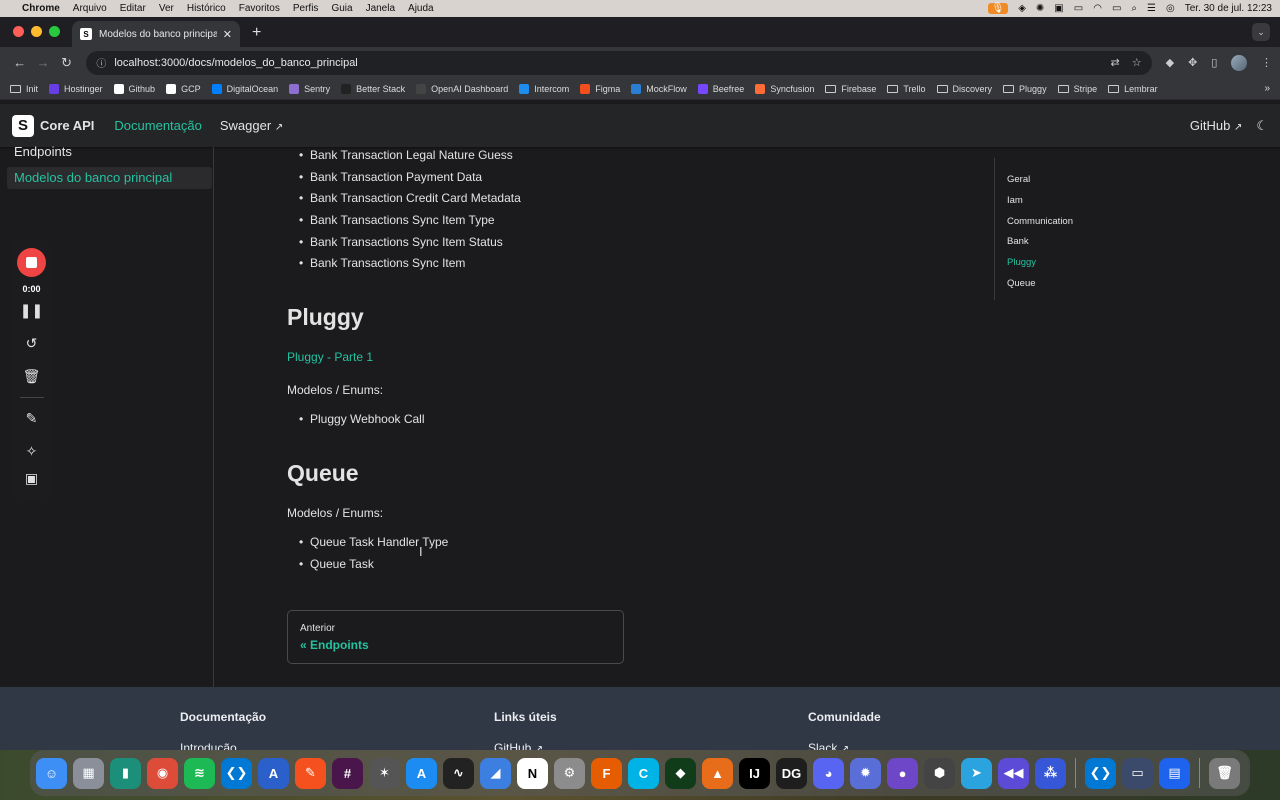 This screenshot has height=800, width=1280. Describe the element at coordinates (1239, 62) in the screenshot. I see `profile-avatar` at that location.